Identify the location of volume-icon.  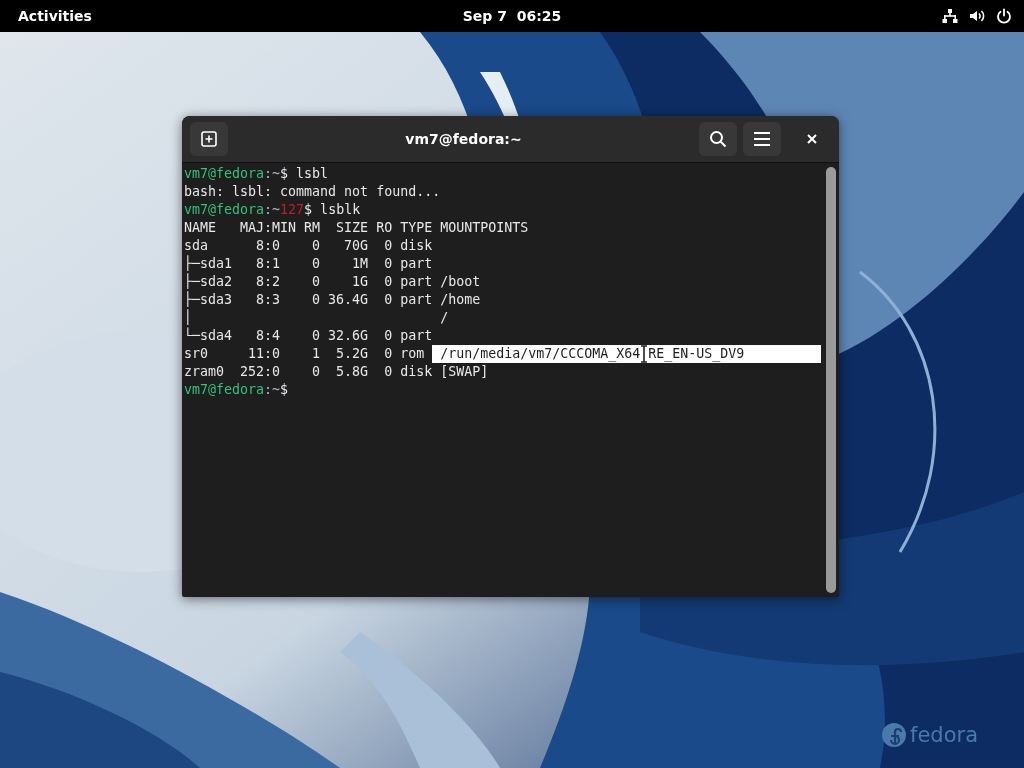
(977, 16).